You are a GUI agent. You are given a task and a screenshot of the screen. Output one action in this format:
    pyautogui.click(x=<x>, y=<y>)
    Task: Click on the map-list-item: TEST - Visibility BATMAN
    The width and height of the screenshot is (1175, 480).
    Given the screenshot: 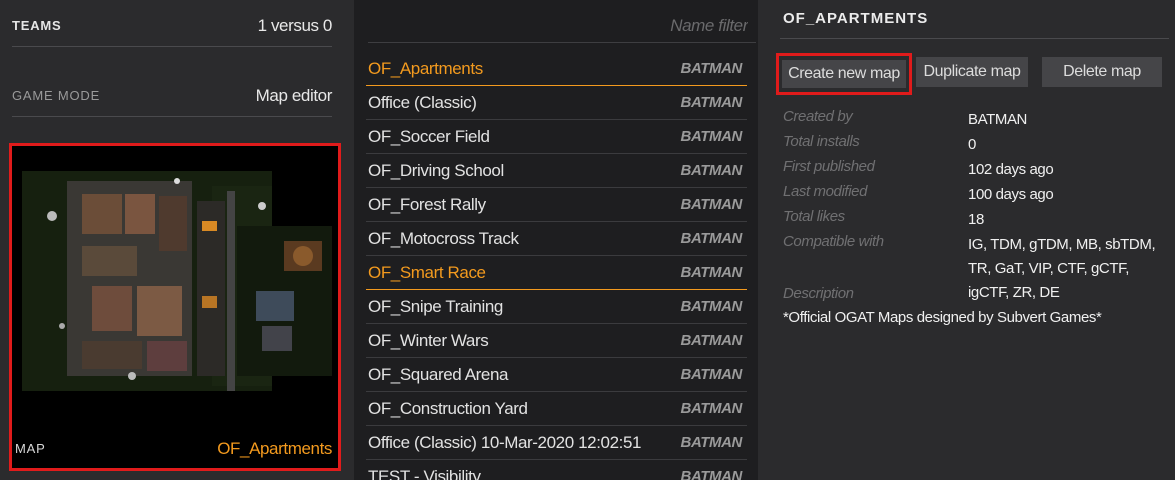 What is the action you would take?
    pyautogui.click(x=556, y=470)
    